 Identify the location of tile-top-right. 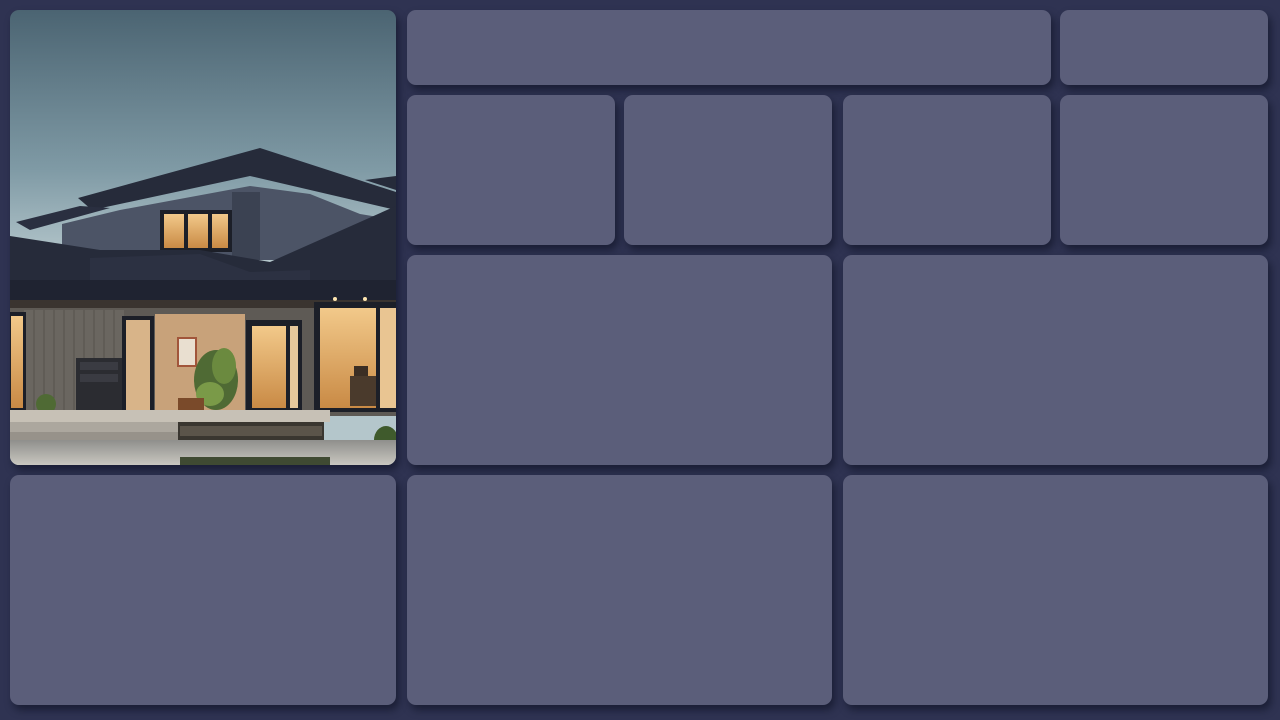
(1164, 47).